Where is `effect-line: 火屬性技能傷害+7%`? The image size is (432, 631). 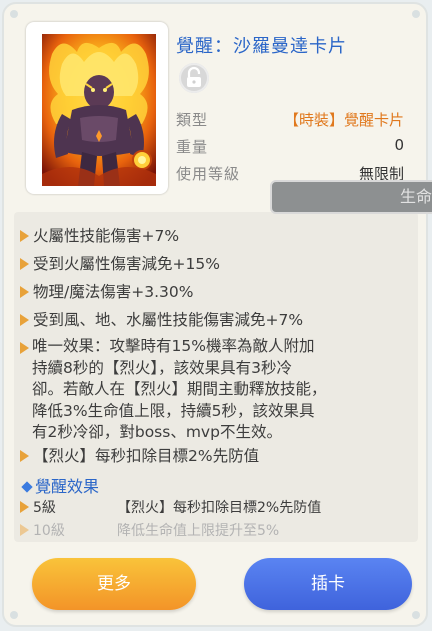
effect-line: 火屬性技能傷害+7% is located at coordinates (99, 235).